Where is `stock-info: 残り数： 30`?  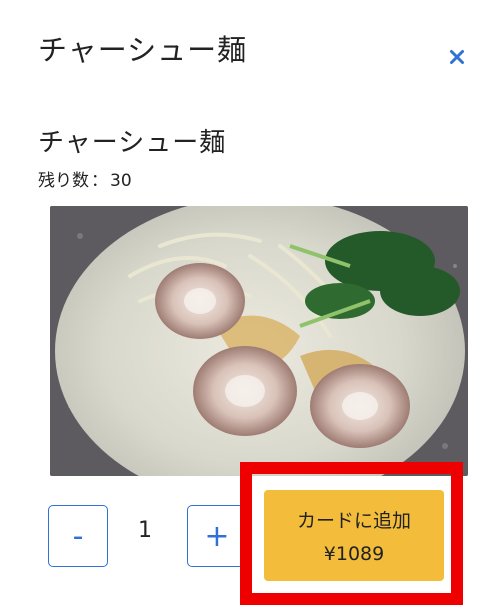
stock-info: 残り数： 30 is located at coordinates (85, 178).